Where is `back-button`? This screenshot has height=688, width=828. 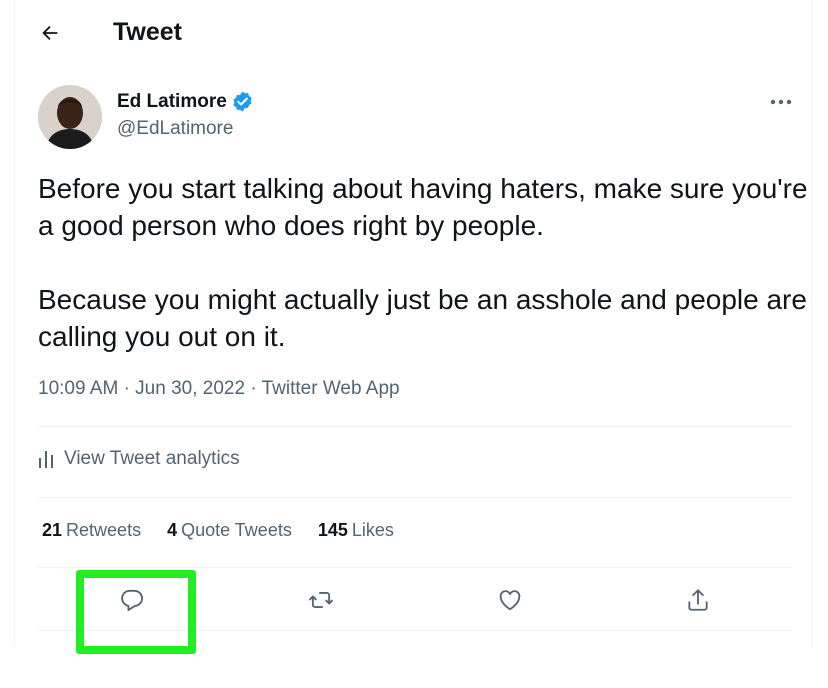
back-button is located at coordinates (50, 33).